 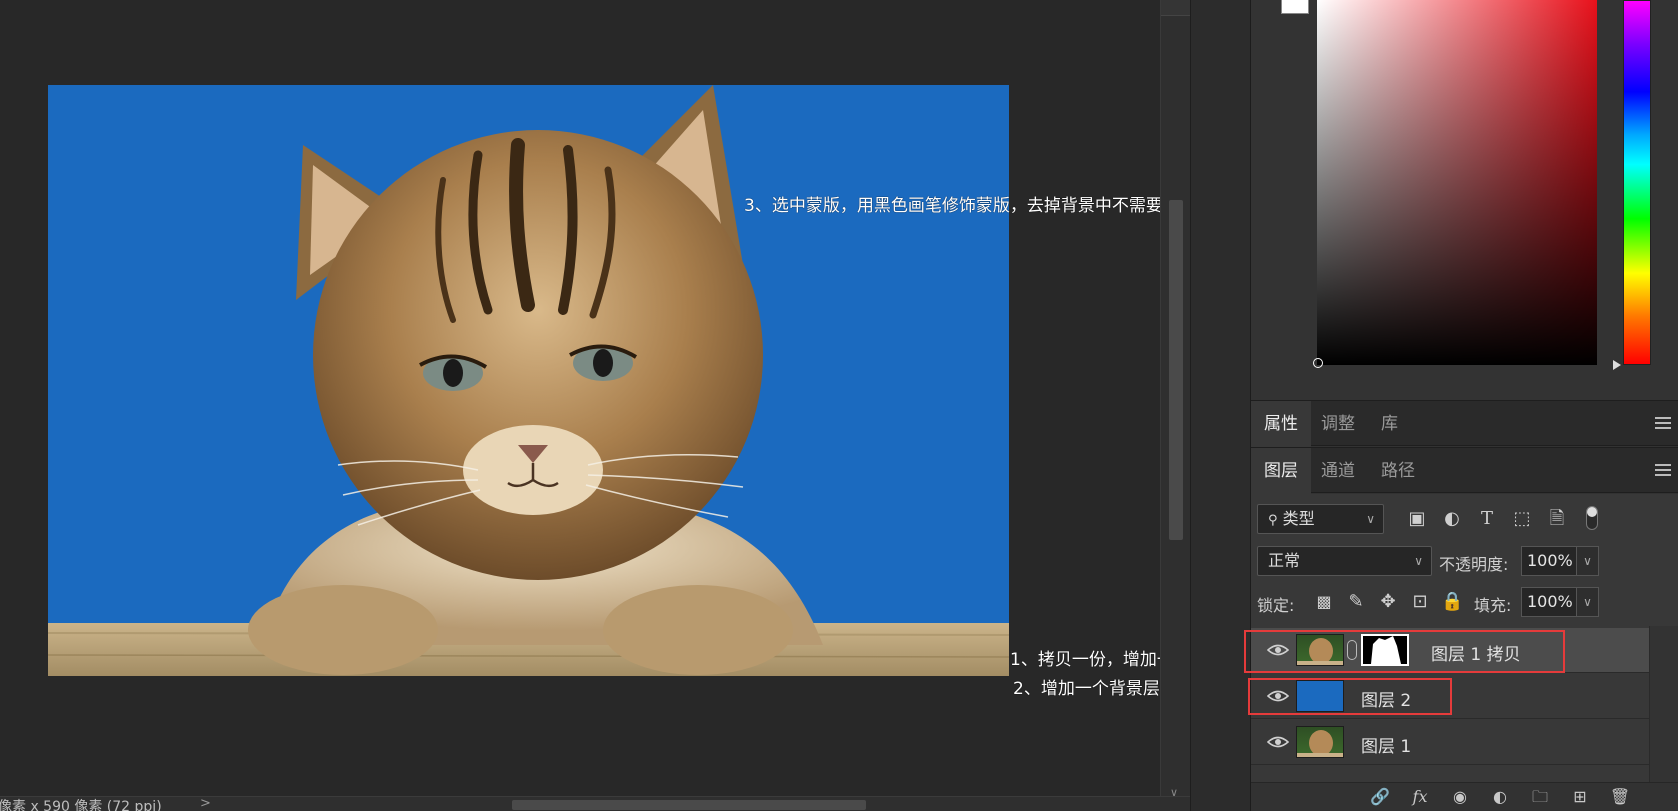 I want to click on tab-layers: 图层, so click(x=1281, y=471).